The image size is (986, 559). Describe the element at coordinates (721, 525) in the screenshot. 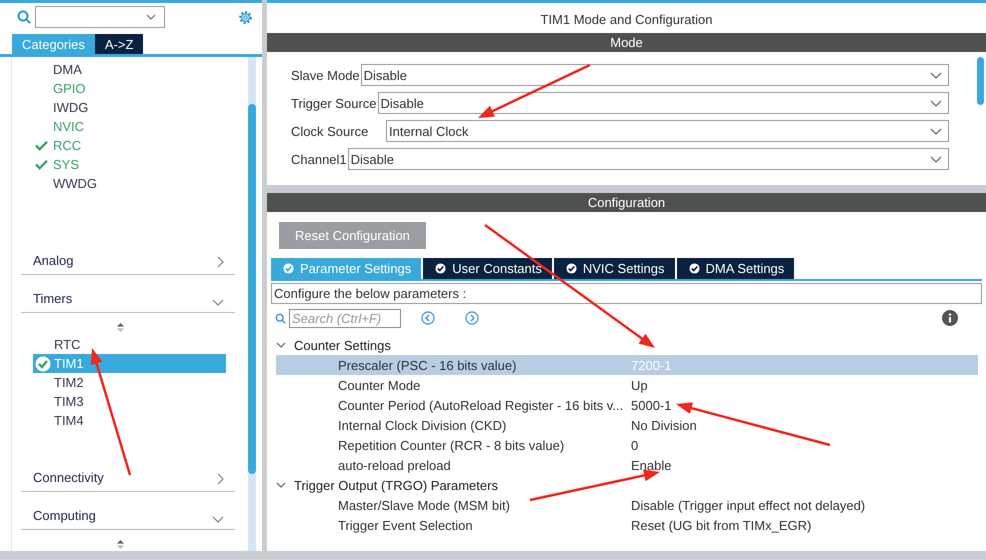

I see `parameter-value: Reset (UG bit from TIMx_EGR)` at that location.